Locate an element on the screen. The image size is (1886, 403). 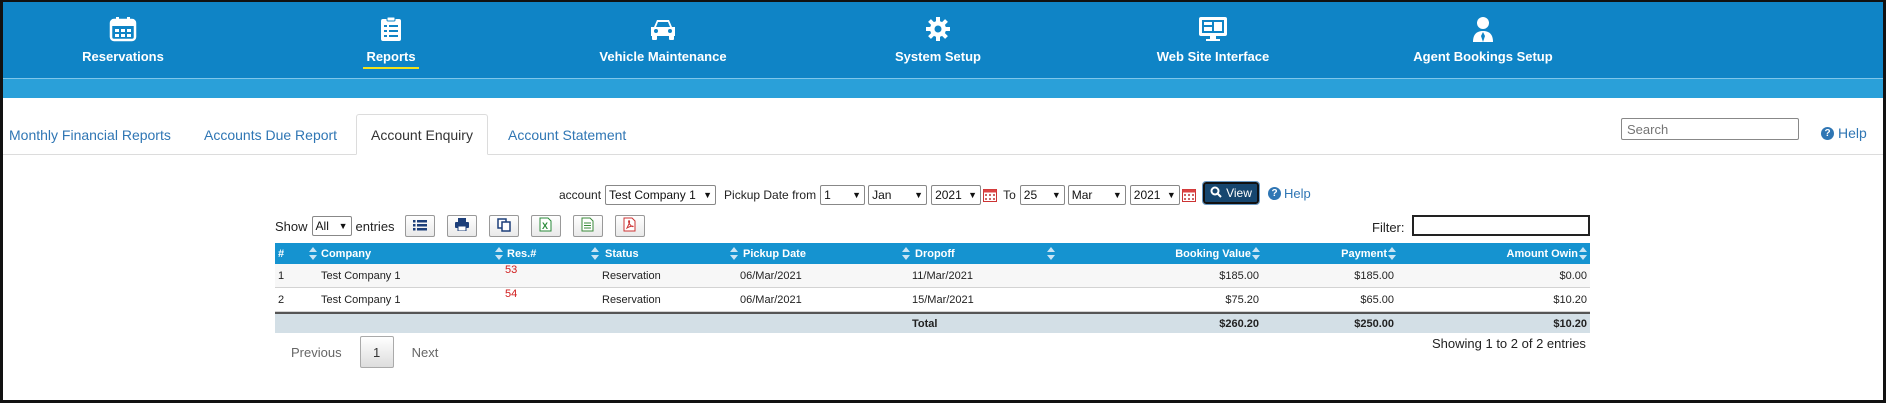
cell-booking-value: $185.00 is located at coordinates (1239, 275).